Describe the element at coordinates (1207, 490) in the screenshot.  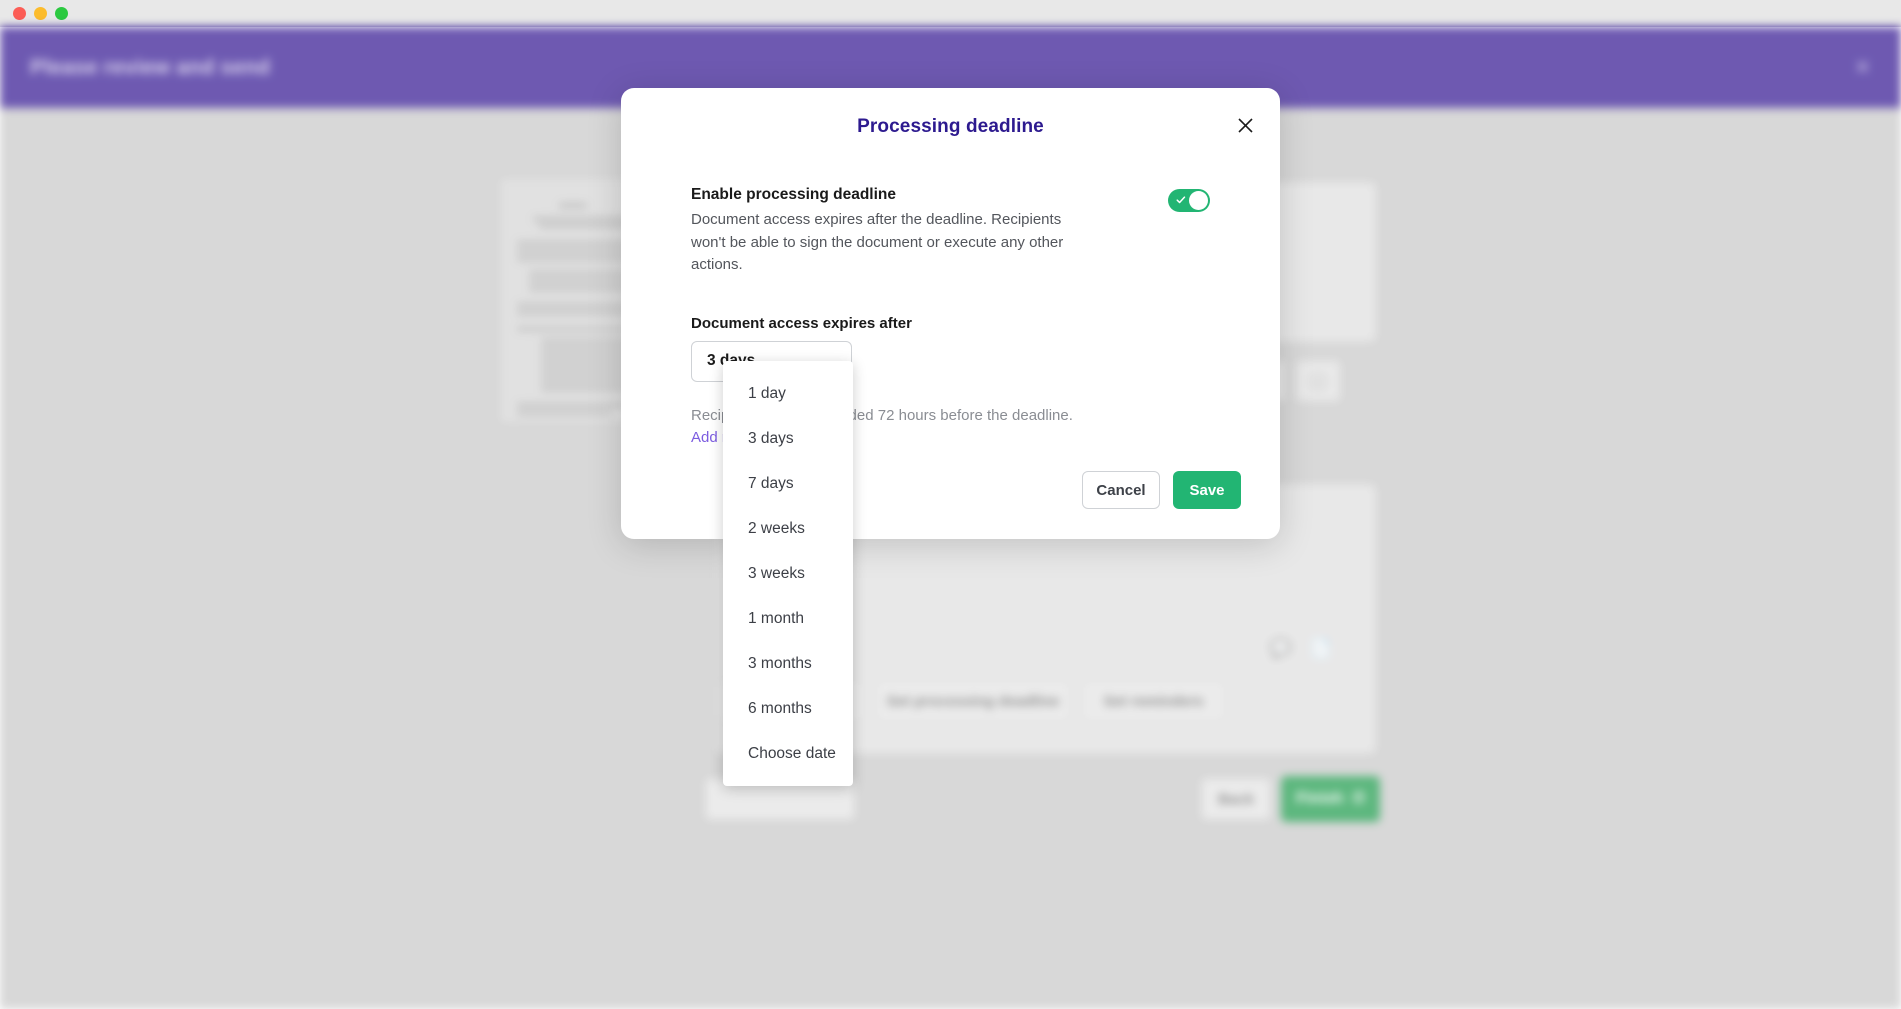
I see `save-button: Save` at that location.